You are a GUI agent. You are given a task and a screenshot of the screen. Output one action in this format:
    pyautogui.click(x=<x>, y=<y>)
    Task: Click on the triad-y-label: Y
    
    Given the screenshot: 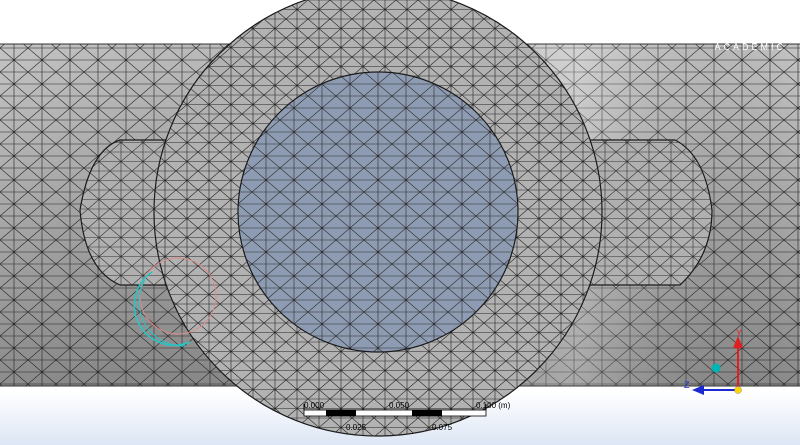 What is the action you would take?
    pyautogui.click(x=739, y=333)
    